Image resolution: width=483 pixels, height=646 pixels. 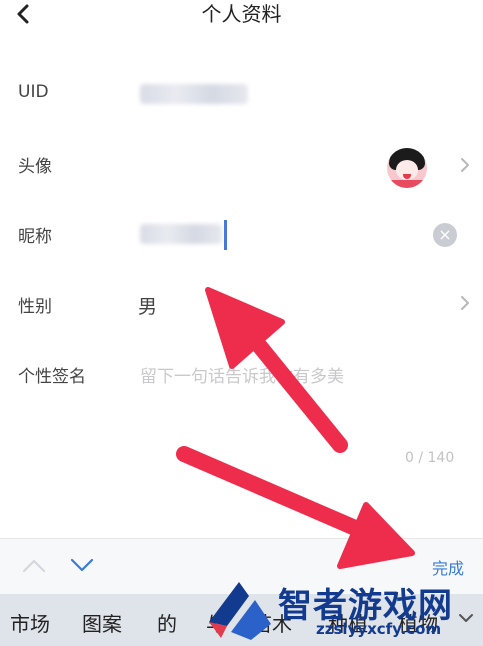 What do you see at coordinates (82, 565) in the screenshot?
I see `chevron-down-icon` at bounding box center [82, 565].